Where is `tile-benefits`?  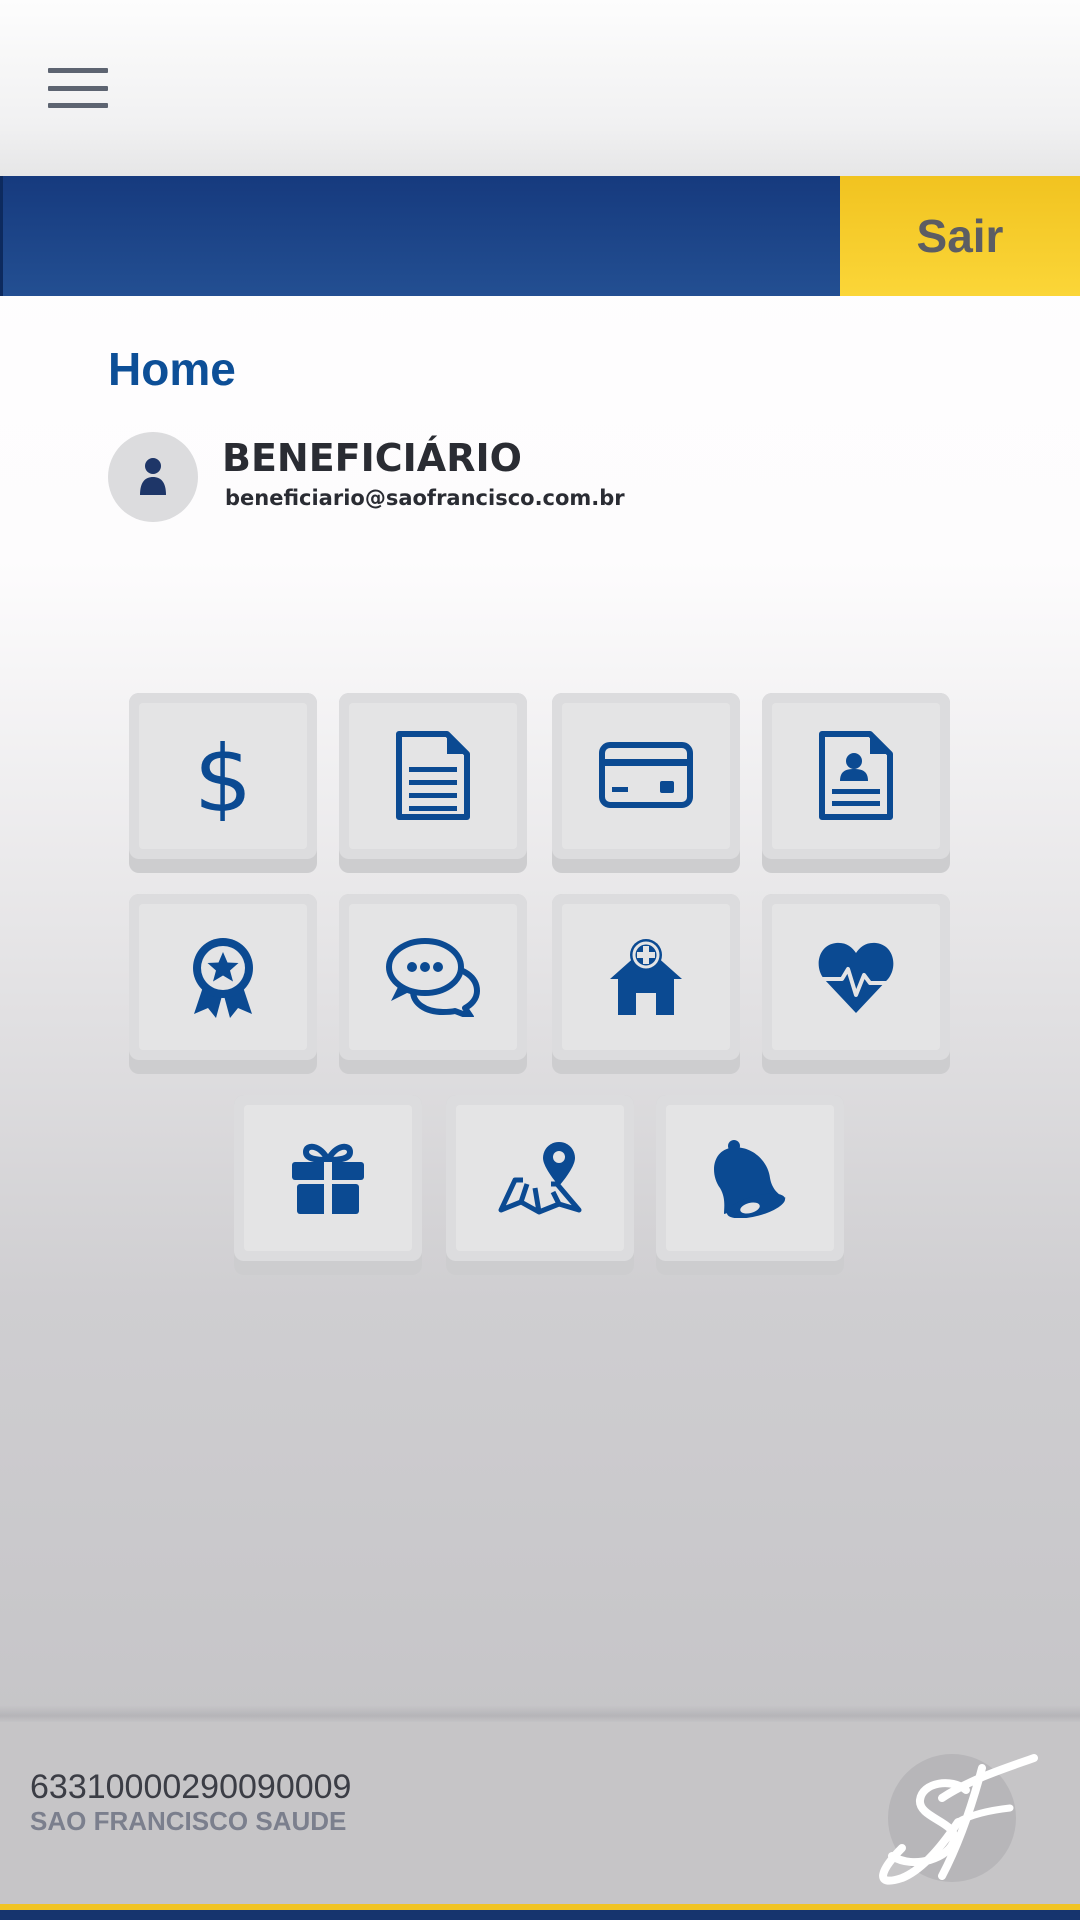
tile-benefits is located at coordinates (223, 984).